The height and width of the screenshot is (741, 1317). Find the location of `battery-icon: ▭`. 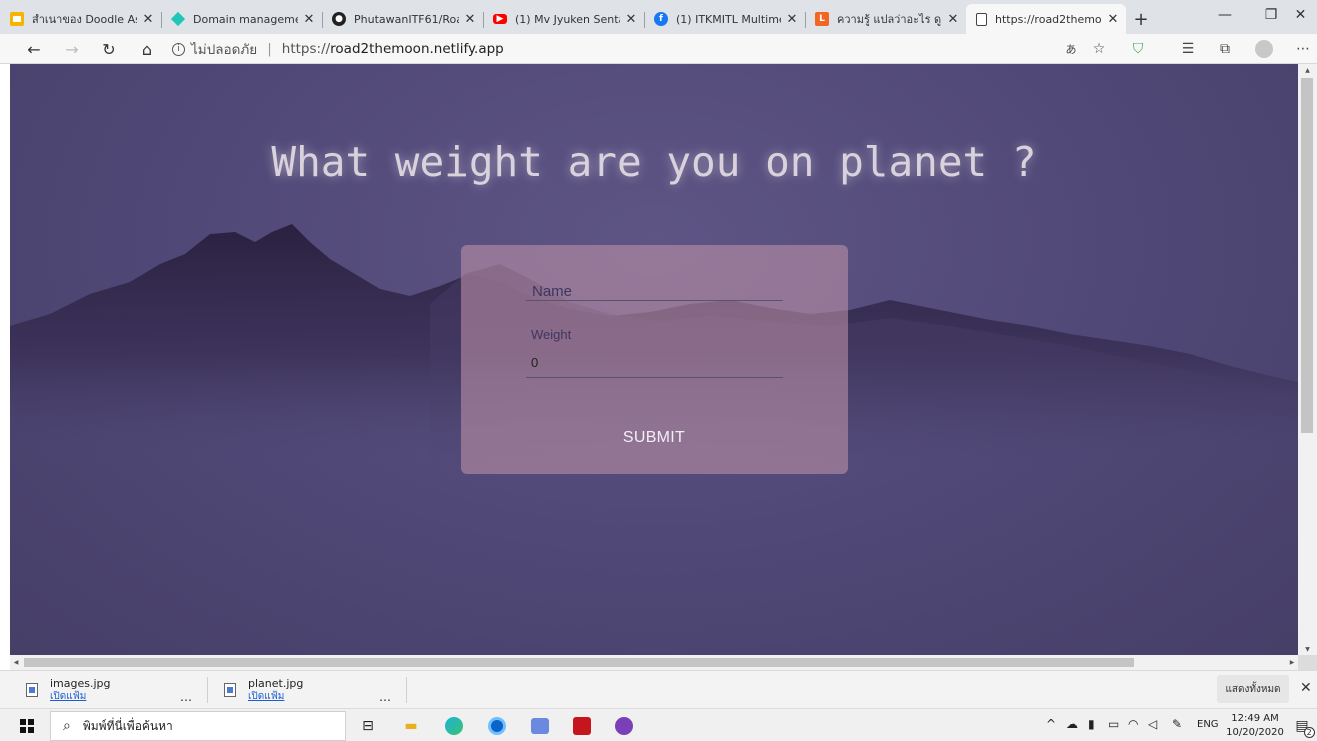

battery-icon: ▭ is located at coordinates (1113, 724).